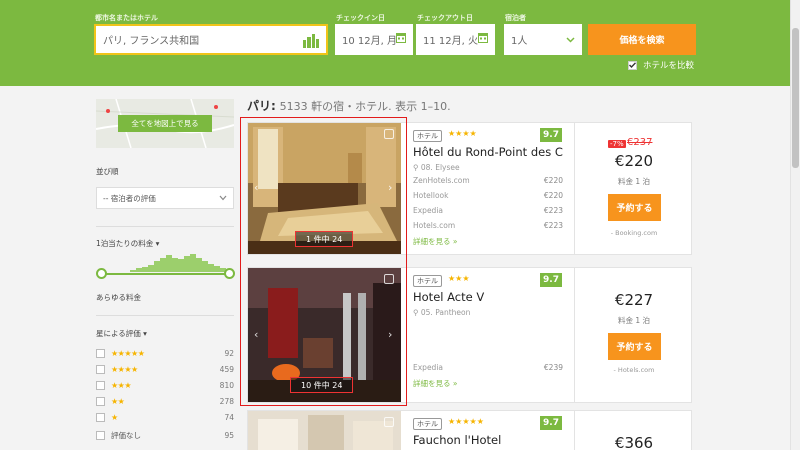  I want to click on show-on-map-button: 全てを地図上で見る, so click(165, 123).